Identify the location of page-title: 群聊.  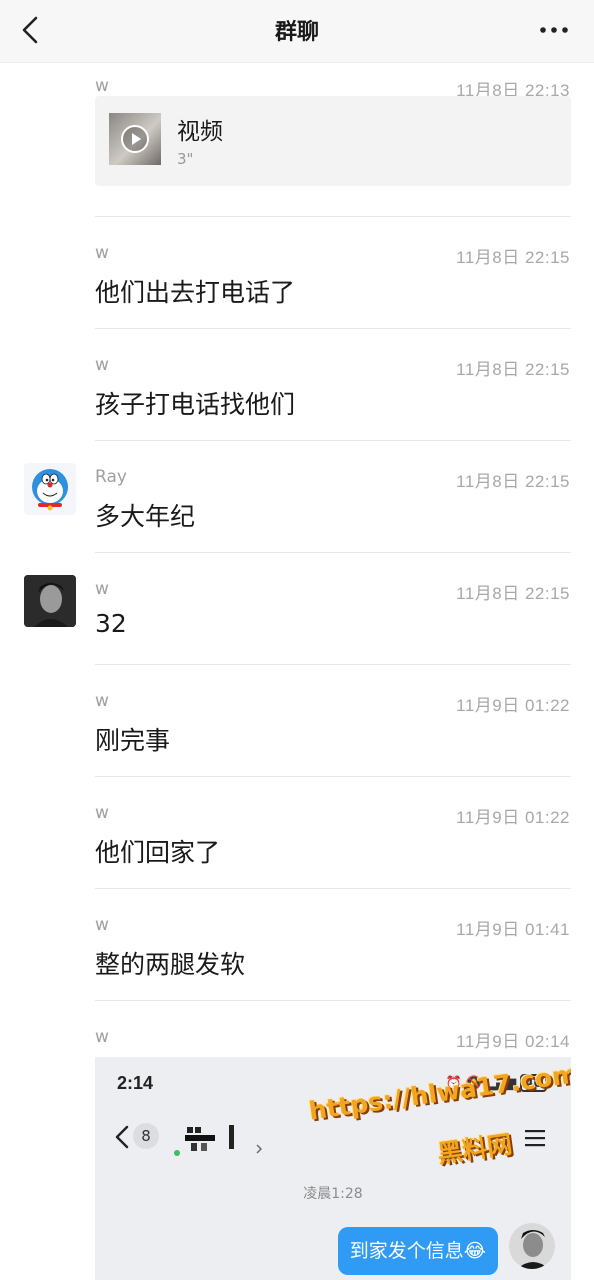
(296, 32).